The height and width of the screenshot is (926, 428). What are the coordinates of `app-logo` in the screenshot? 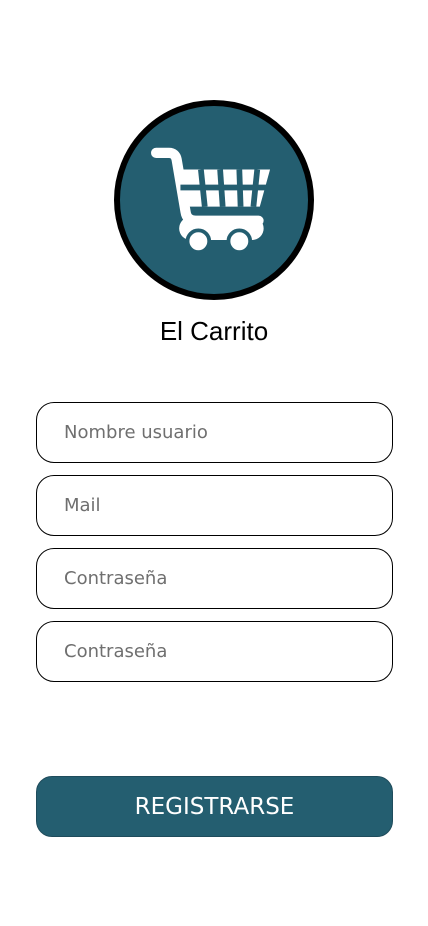 It's located at (214, 200).